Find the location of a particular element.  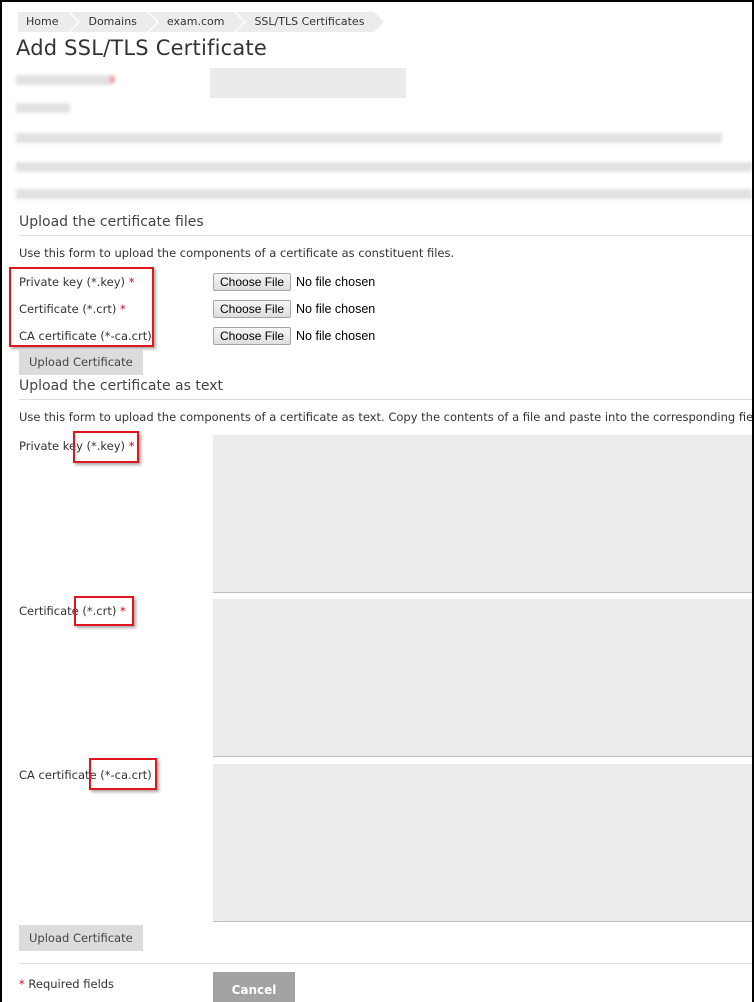

text-private-key-label: Private key (*.key) * is located at coordinates (77, 446).